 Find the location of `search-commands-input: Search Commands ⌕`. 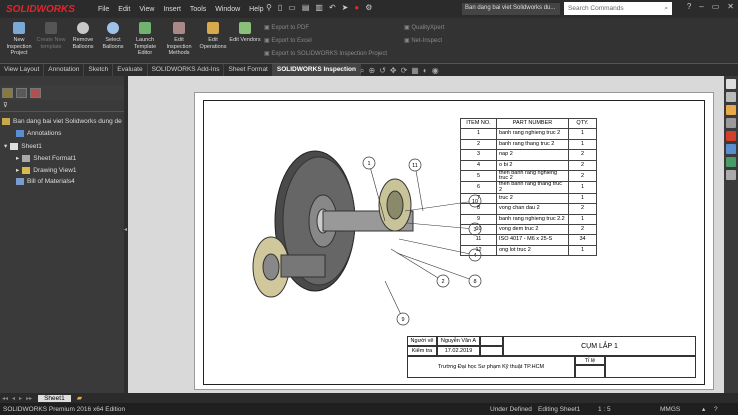

search-commands-input: Search Commands ⌕ is located at coordinates (618, 8).